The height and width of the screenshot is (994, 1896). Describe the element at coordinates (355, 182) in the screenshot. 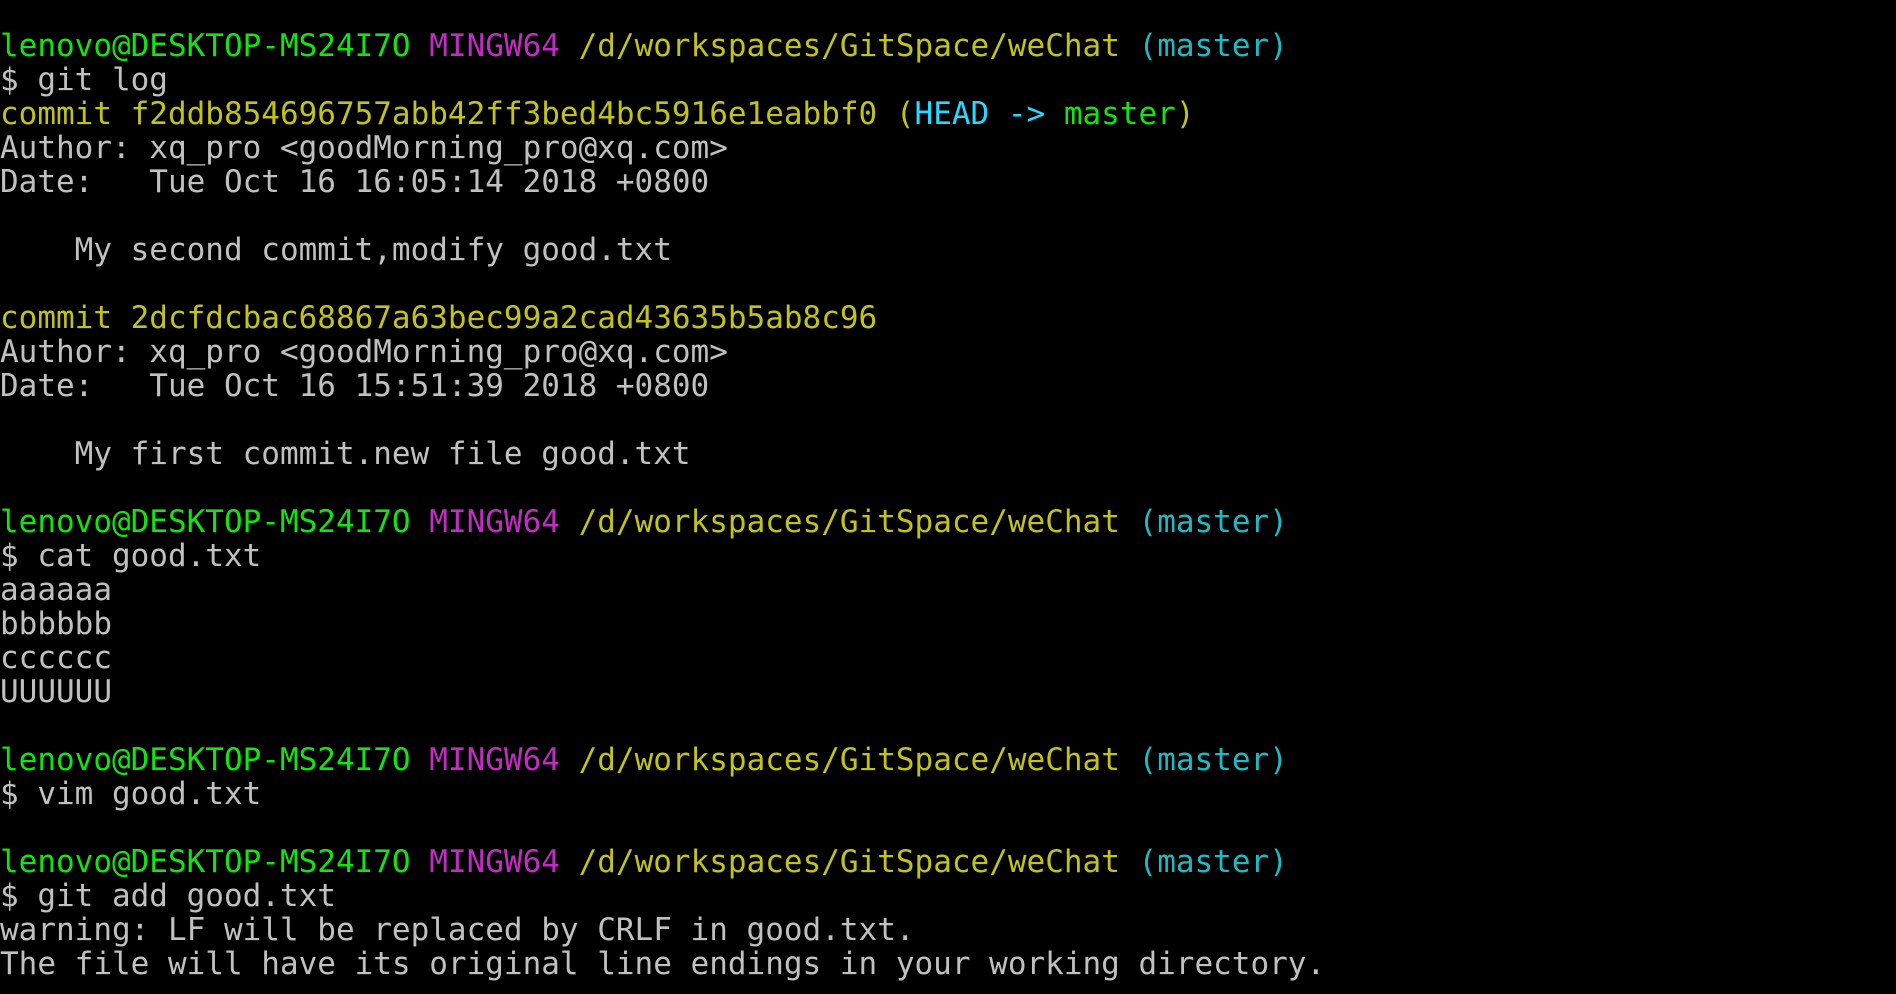

I see `output-text: Date: Tue Oct 16 16:05:14 2018 +0800` at that location.